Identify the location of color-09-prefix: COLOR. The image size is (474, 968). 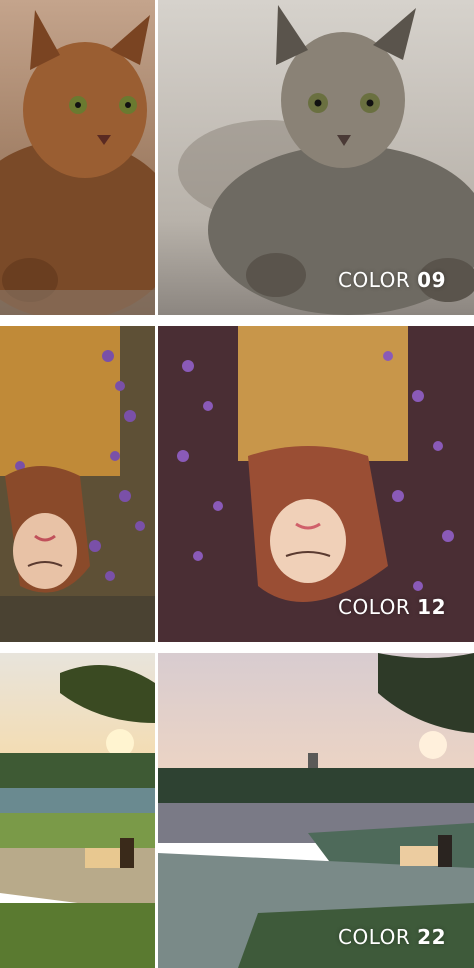
(374, 280).